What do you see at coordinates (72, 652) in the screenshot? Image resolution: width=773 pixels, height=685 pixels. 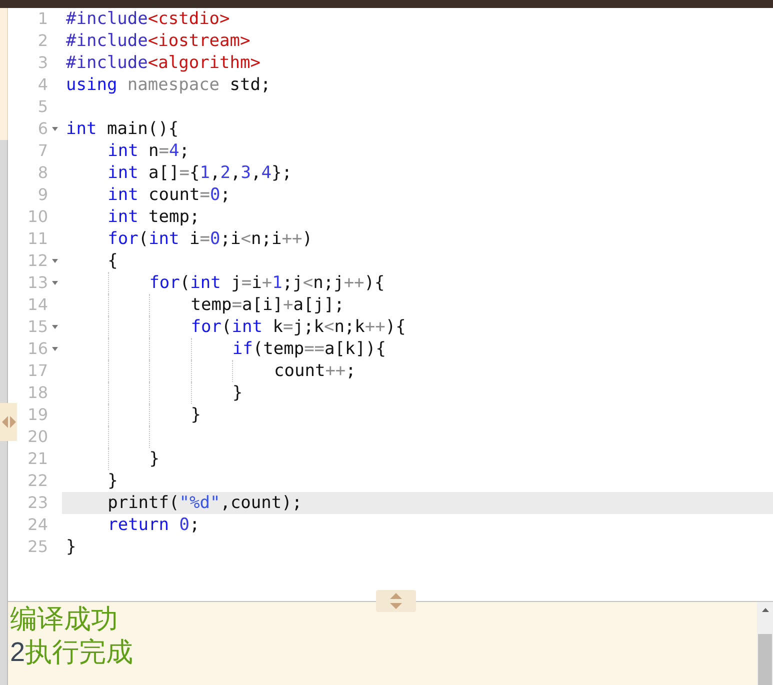 I see `output-line: 2执行完成` at bounding box center [72, 652].